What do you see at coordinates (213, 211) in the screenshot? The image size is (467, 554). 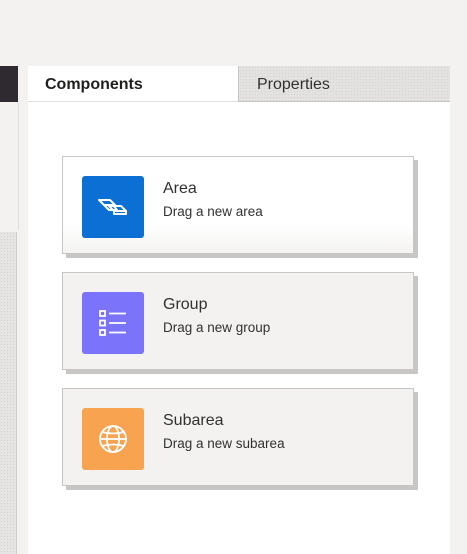 I see `card-subtitle: Drag a new area` at bounding box center [213, 211].